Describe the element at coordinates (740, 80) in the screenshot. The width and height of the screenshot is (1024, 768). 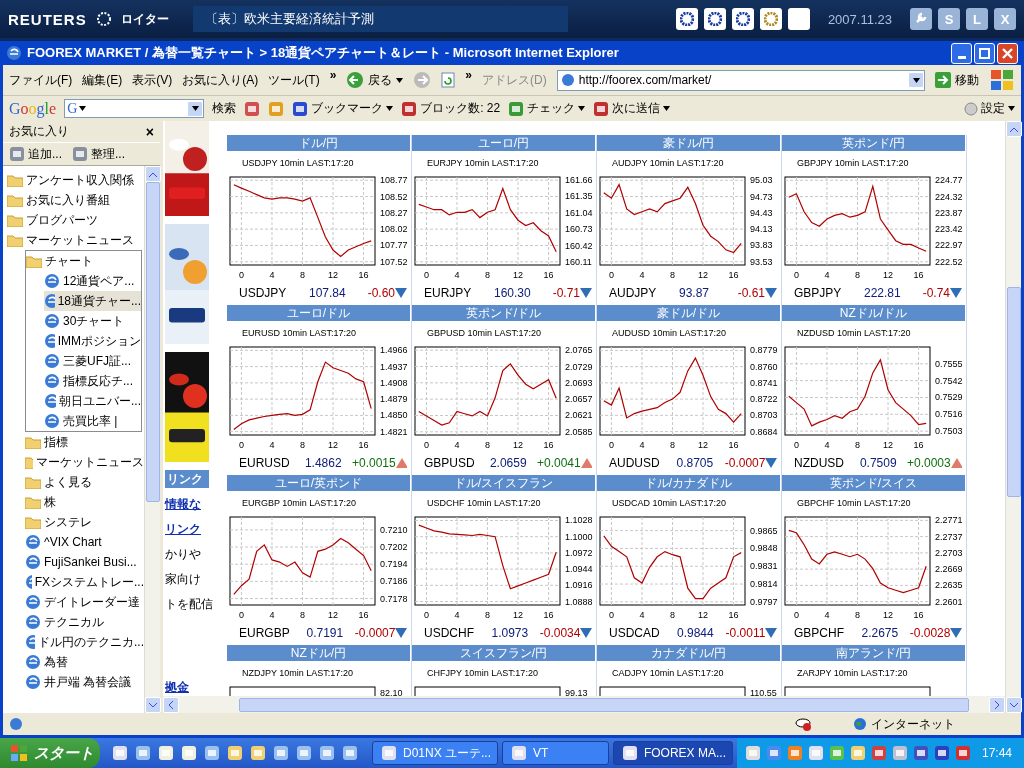
I see `address-field: http://foorex.com/market/` at that location.